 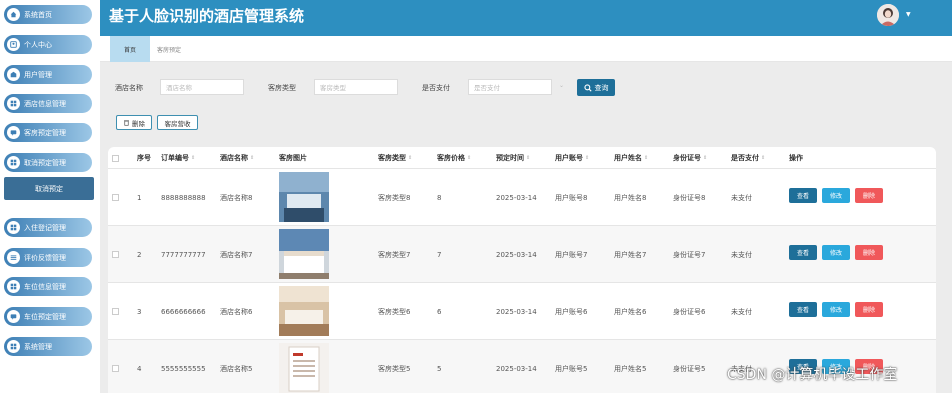 I want to click on cell-price: 8, so click(x=439, y=197).